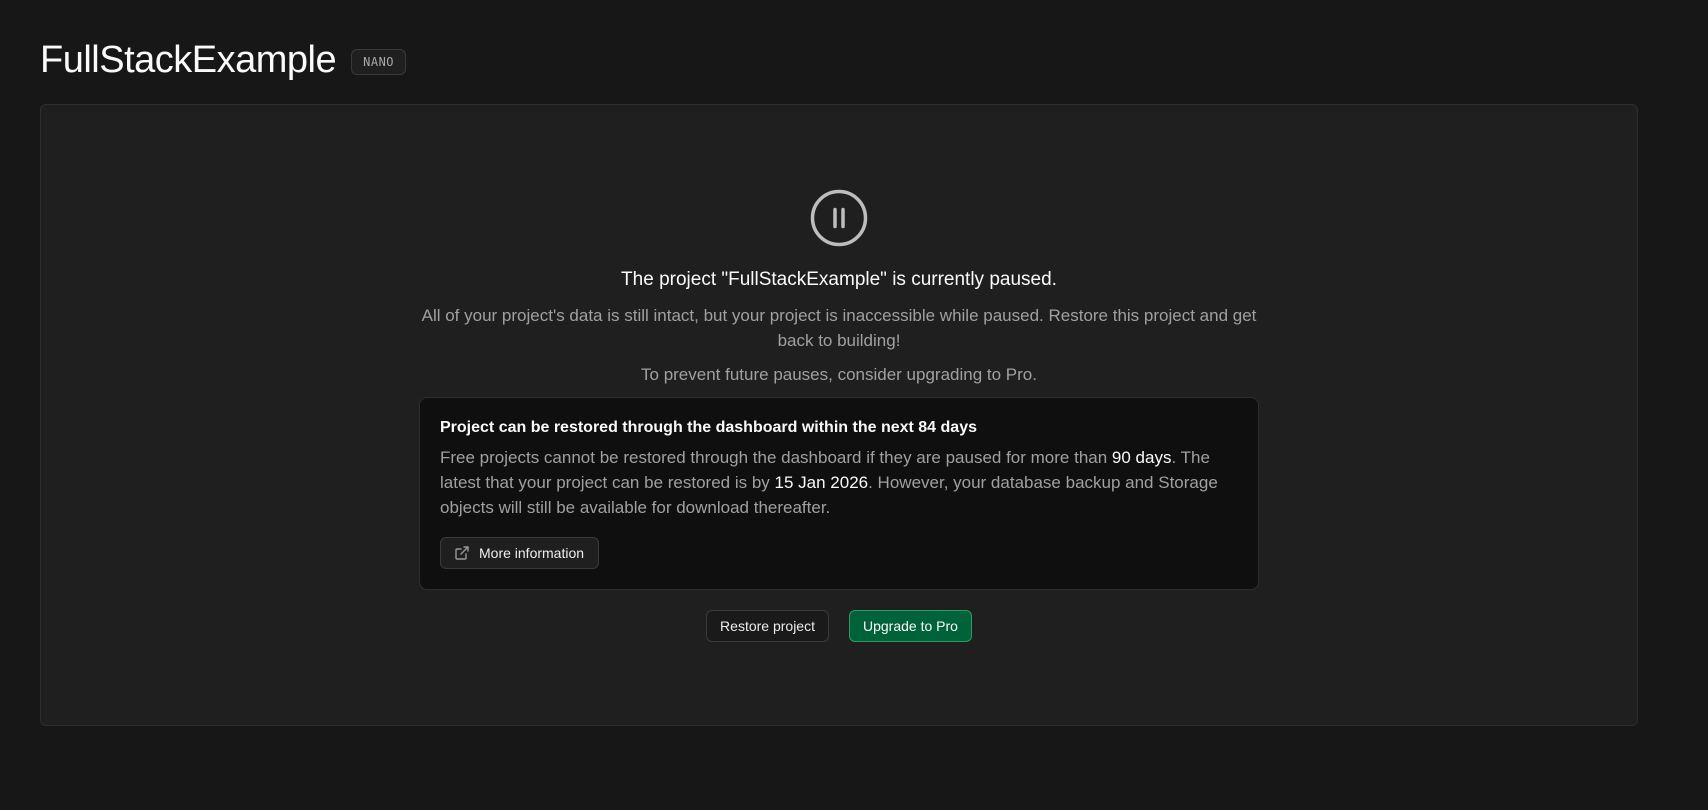 This screenshot has height=810, width=1708. What do you see at coordinates (821, 482) in the screenshot?
I see `restore-by-date: 15 Jan 2026` at bounding box center [821, 482].